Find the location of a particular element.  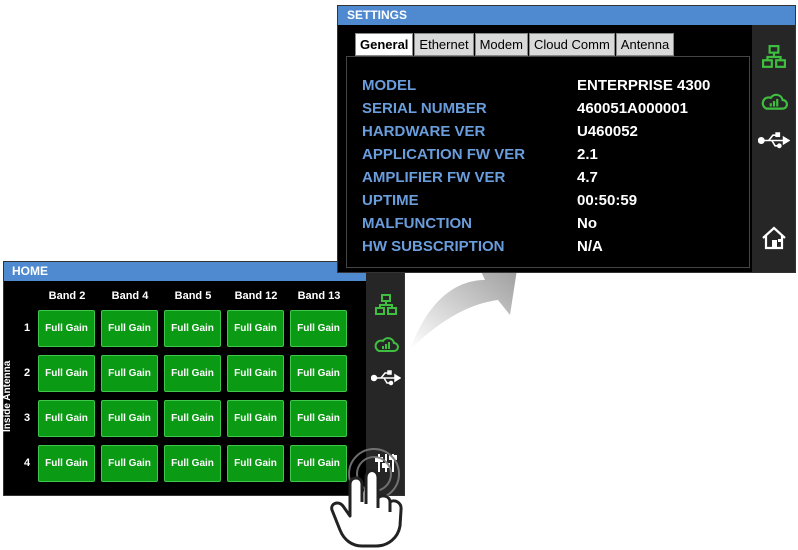

info-value: N/A is located at coordinates (590, 246).